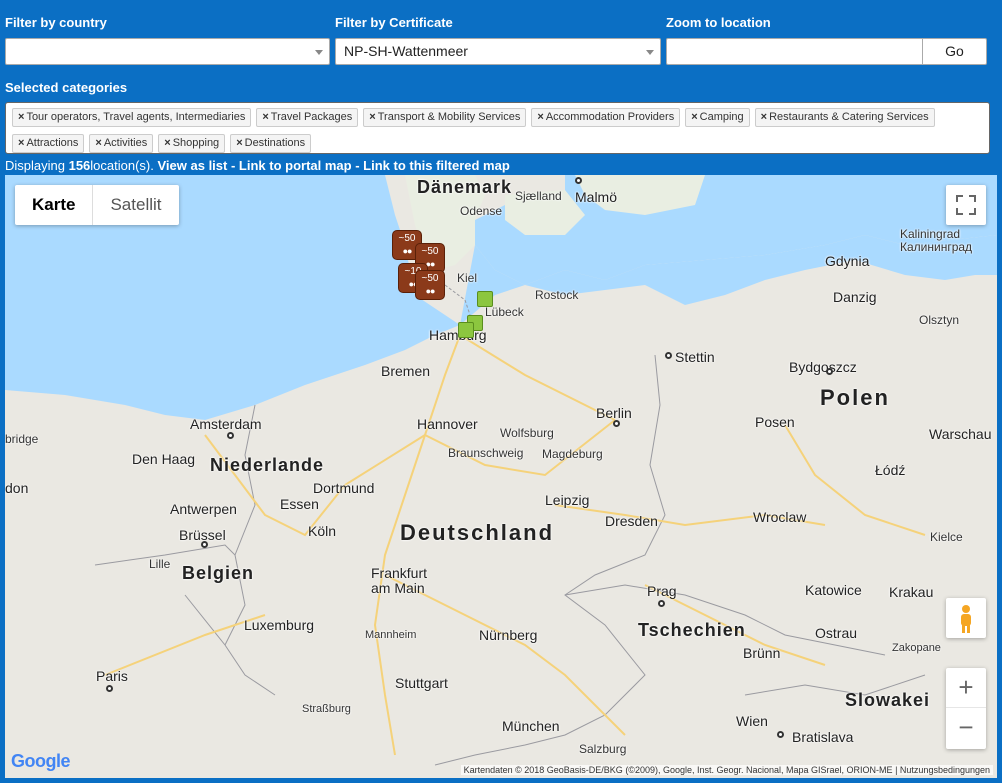 The height and width of the screenshot is (783, 1002). I want to click on place-label: Wolfsburg, so click(527, 433).